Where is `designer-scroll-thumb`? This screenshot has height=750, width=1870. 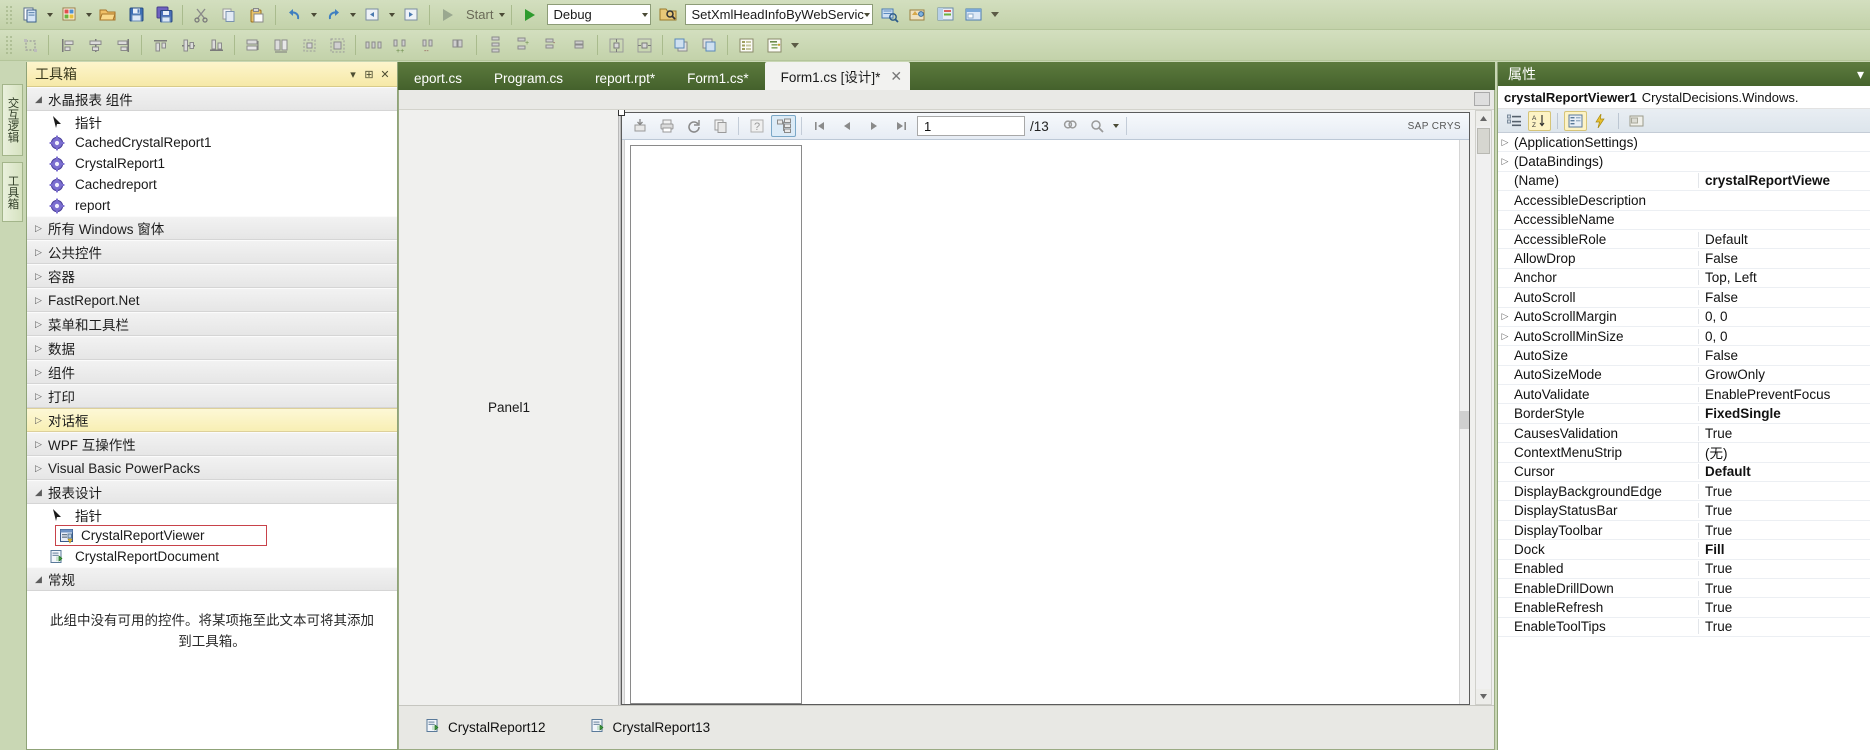
designer-scroll-thumb is located at coordinates (1483, 141).